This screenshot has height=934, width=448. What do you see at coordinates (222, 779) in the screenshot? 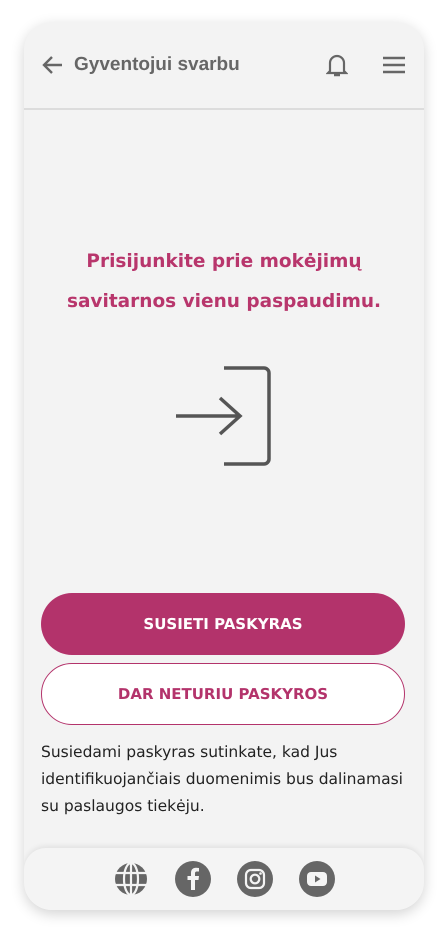
I see `consent-text: Susiedami paskyras sutinkate, kad Jus identifikuojančiais duomenimis bus dalinamasi su paslaugos tiekėju.` at bounding box center [222, 779].